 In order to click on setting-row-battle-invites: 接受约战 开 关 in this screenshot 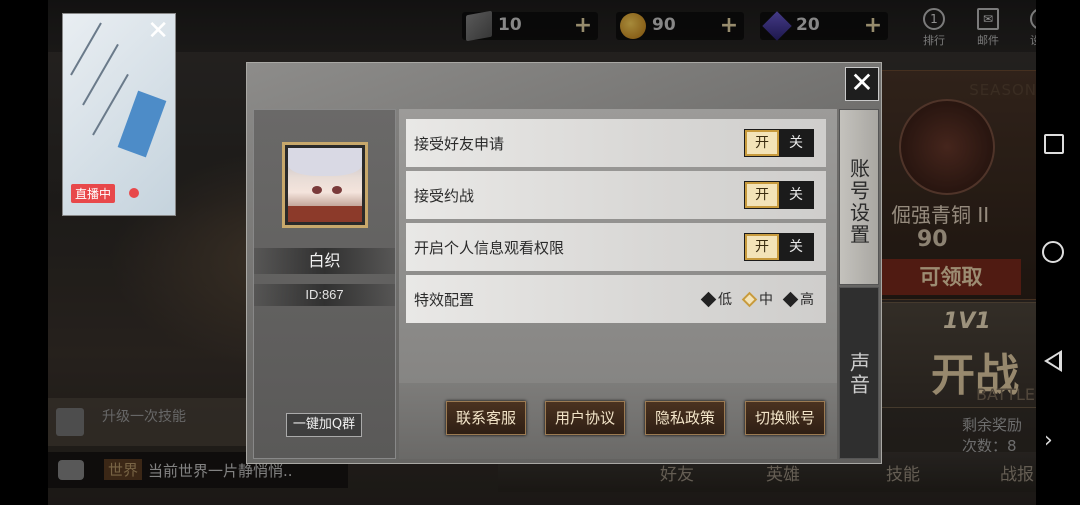, I will do `click(616, 195)`.